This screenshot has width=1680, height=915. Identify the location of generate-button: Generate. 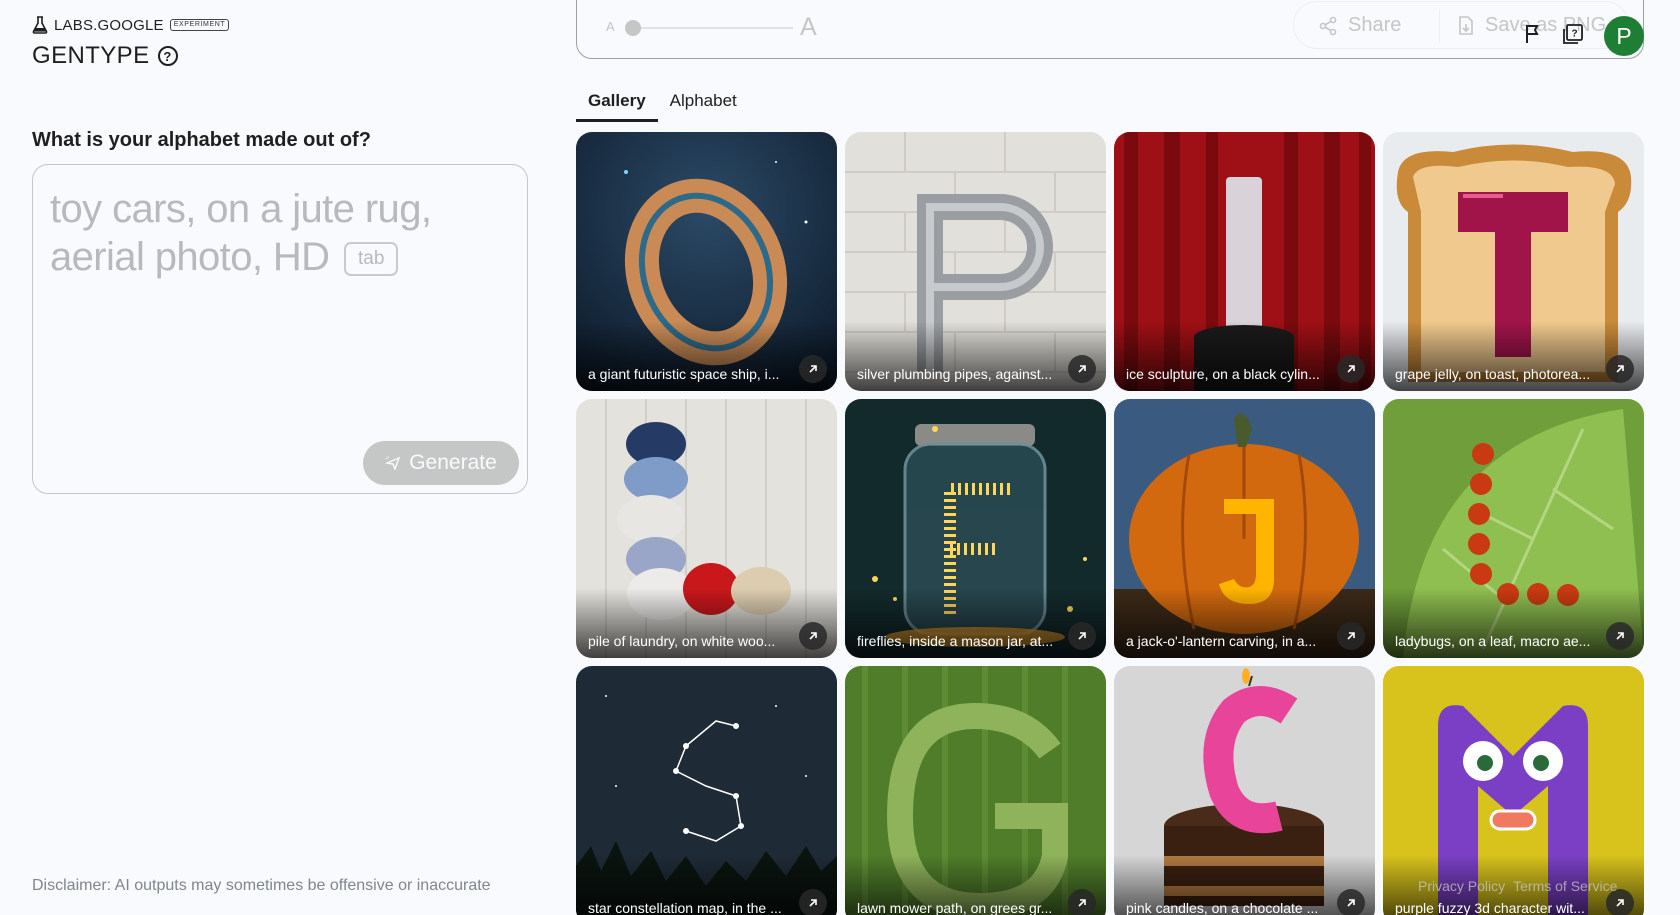
(441, 463).